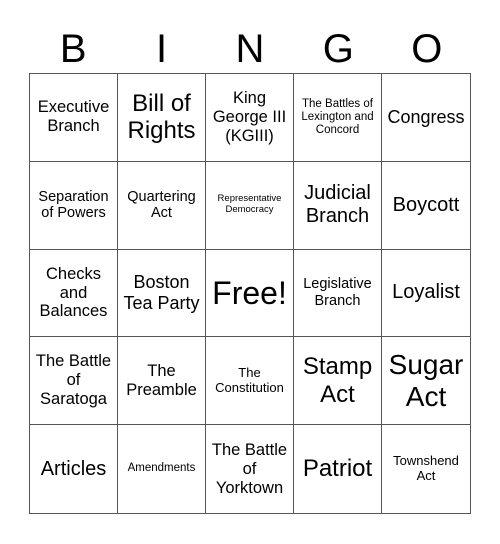 This screenshot has height=544, width=500. What do you see at coordinates (338, 205) in the screenshot?
I see `bingo-cell: Judicial Branch` at bounding box center [338, 205].